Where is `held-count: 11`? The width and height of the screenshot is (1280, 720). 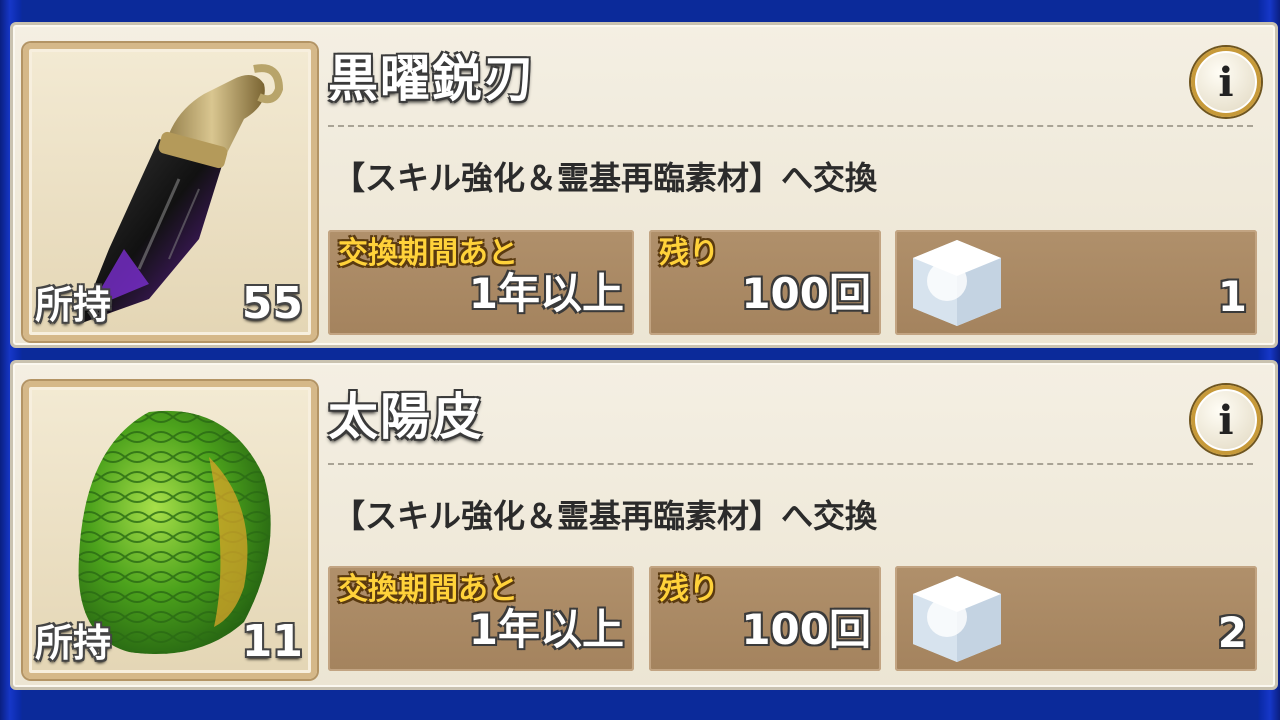 held-count: 11 is located at coordinates (272, 641).